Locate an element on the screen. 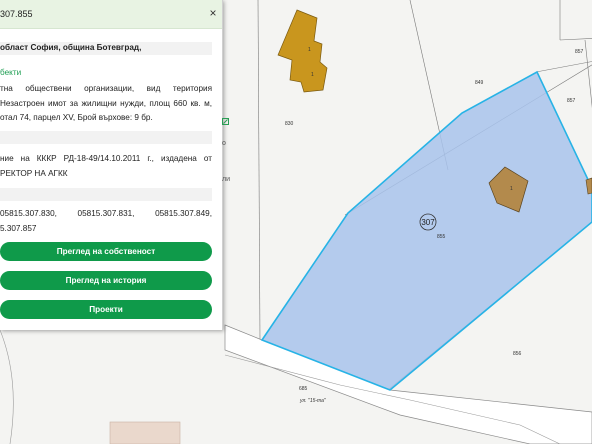 The image size is (592, 444). building-num-a: 1 is located at coordinates (309, 50).